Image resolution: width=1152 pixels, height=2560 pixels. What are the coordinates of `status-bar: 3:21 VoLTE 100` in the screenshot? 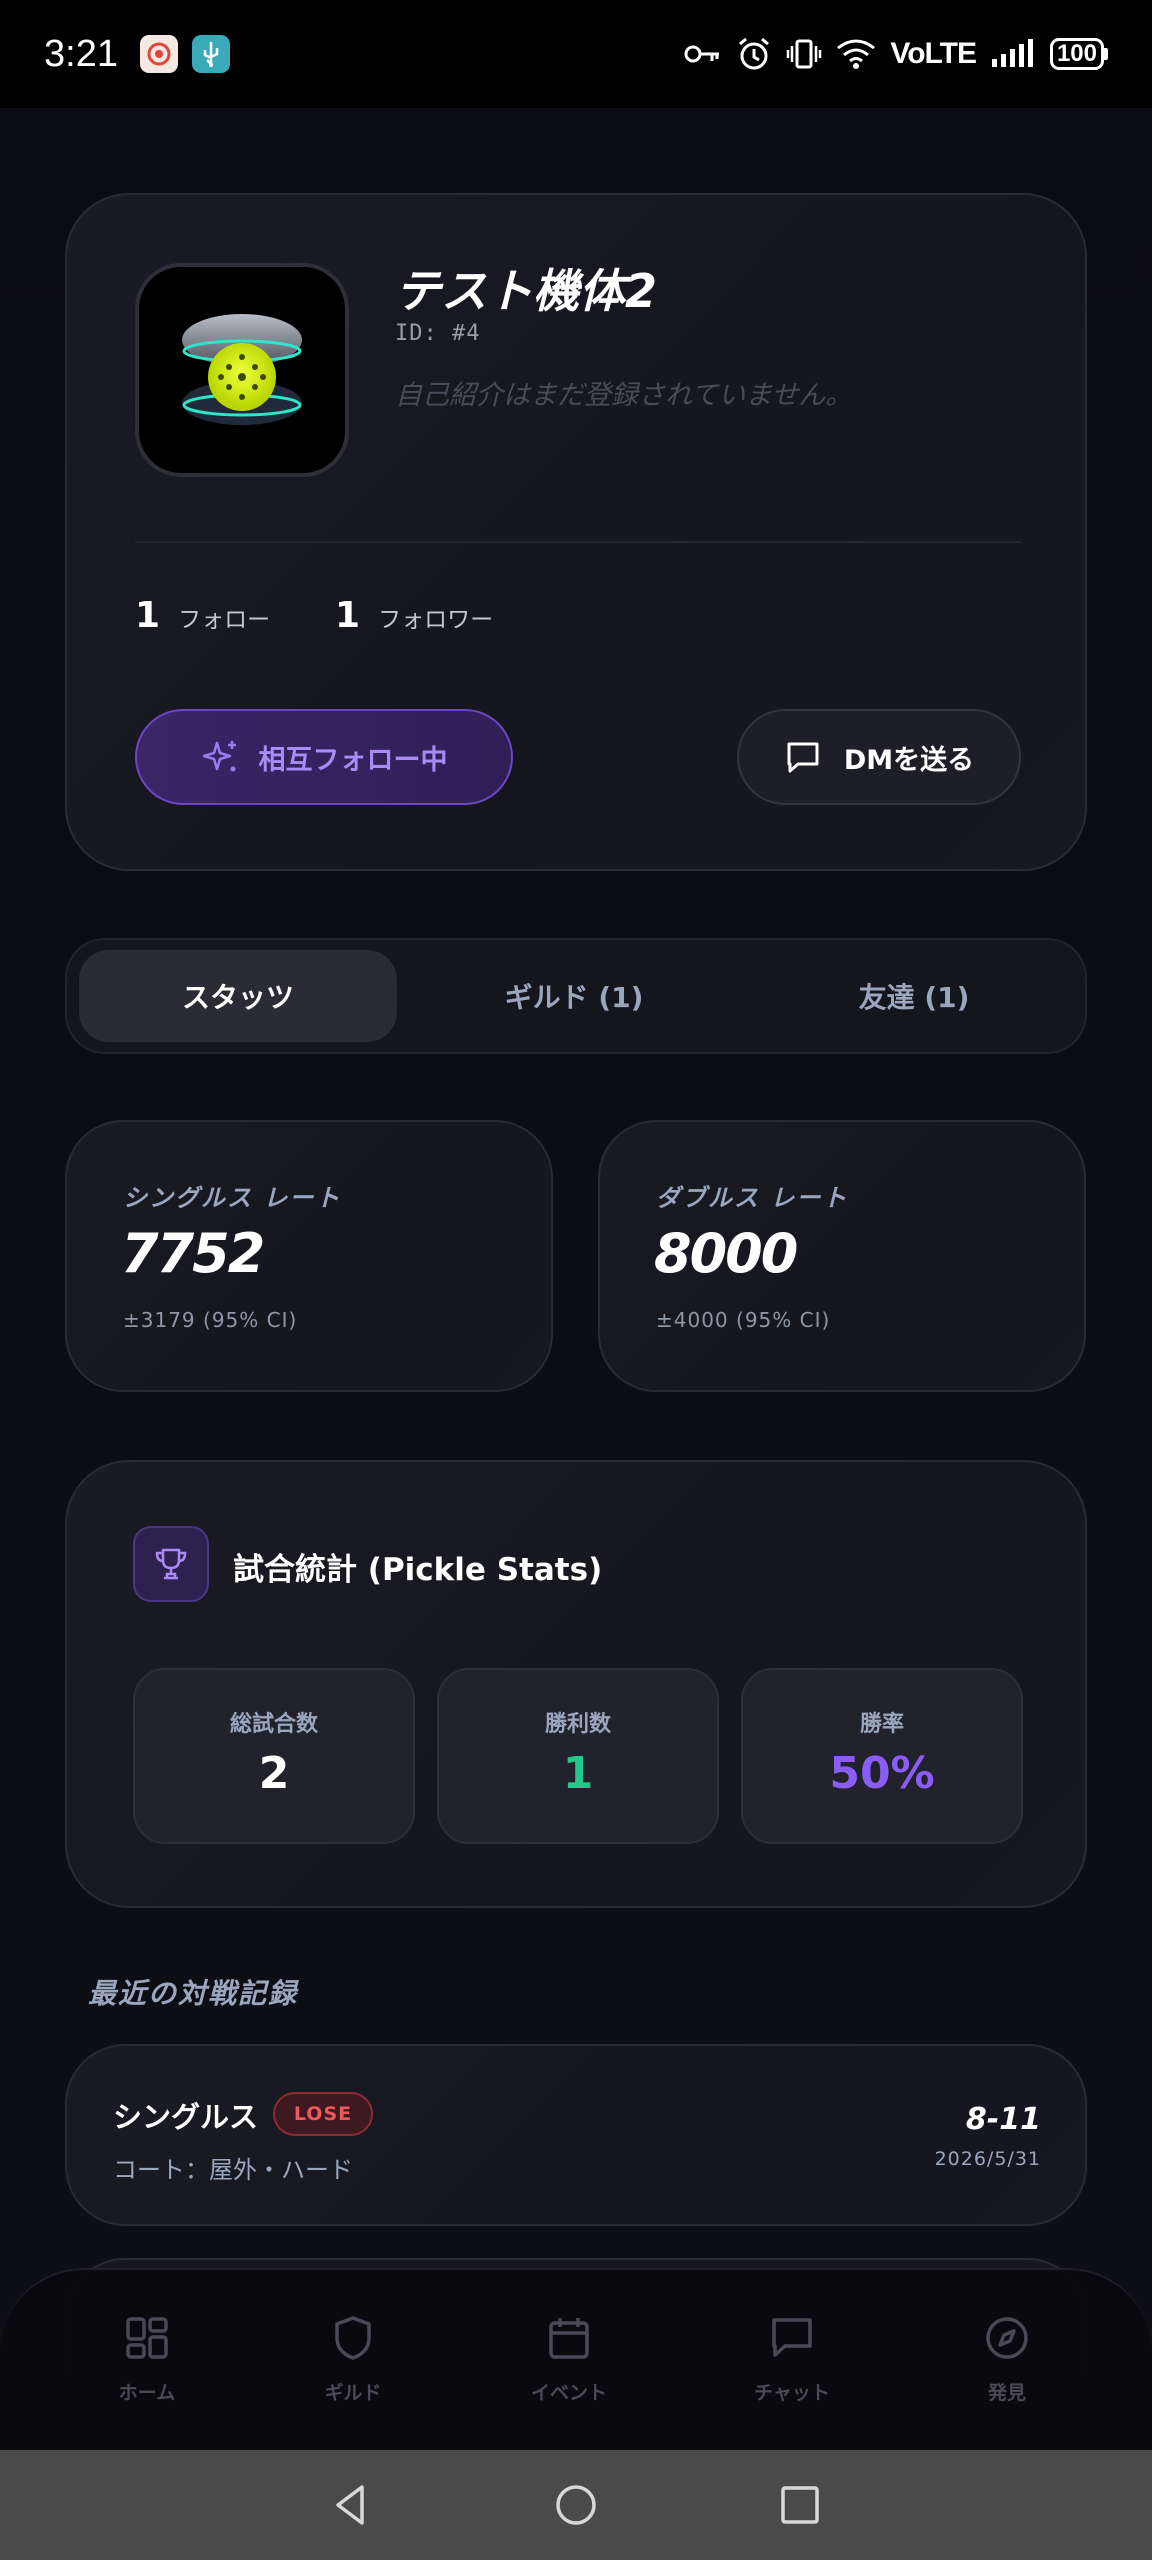 It's located at (576, 54).